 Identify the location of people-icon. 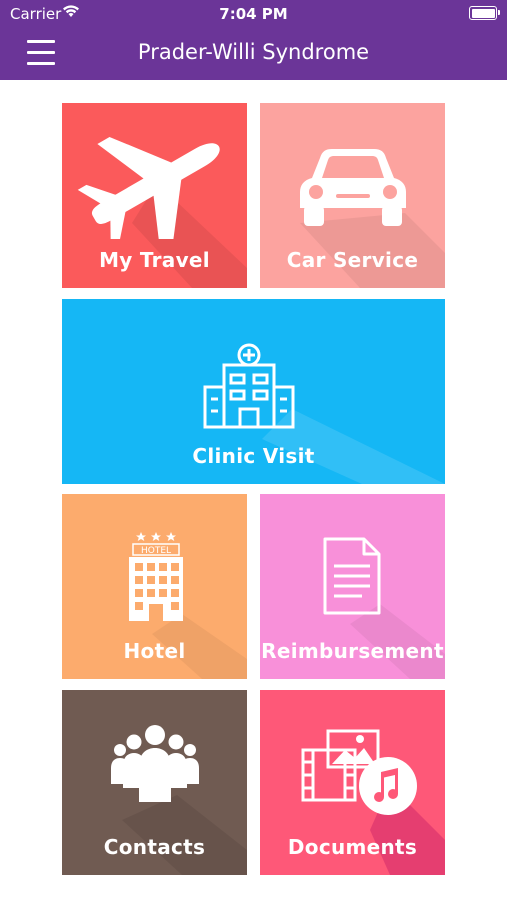
(155, 763).